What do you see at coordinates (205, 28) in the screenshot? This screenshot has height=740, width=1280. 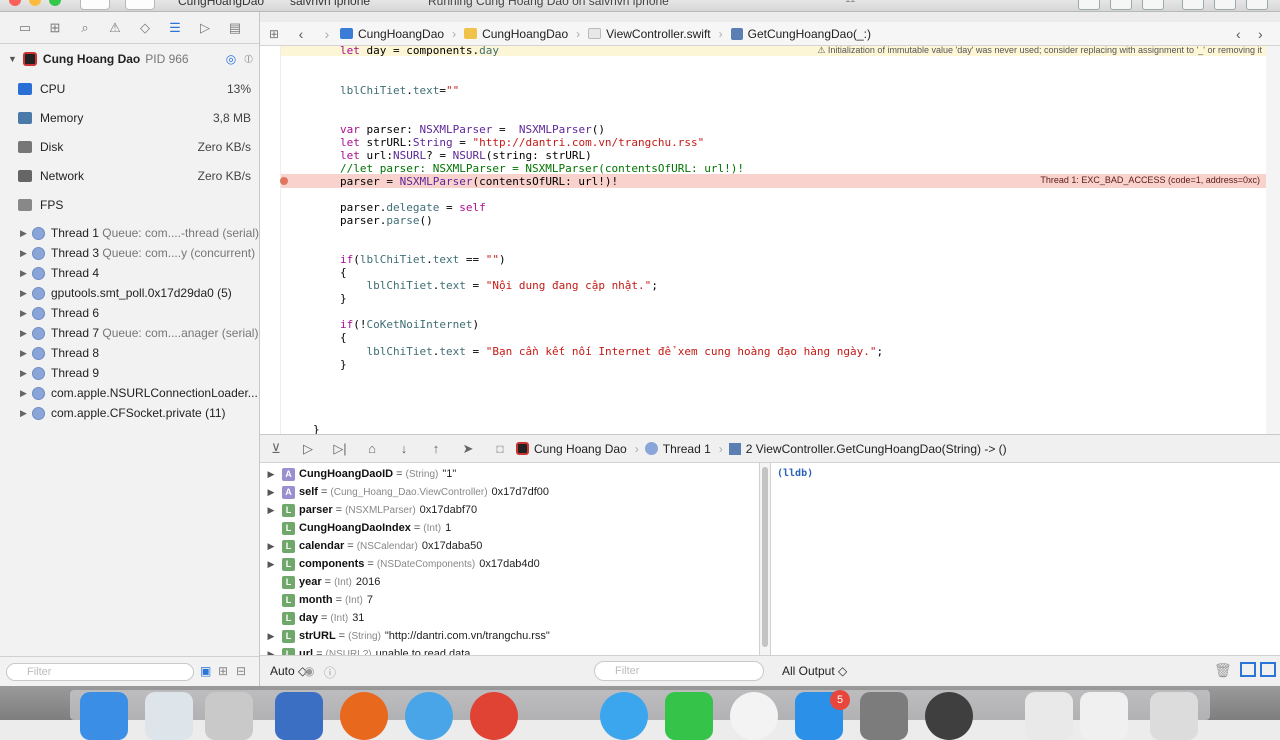 I see `breakpoint-icon: ▷` at bounding box center [205, 28].